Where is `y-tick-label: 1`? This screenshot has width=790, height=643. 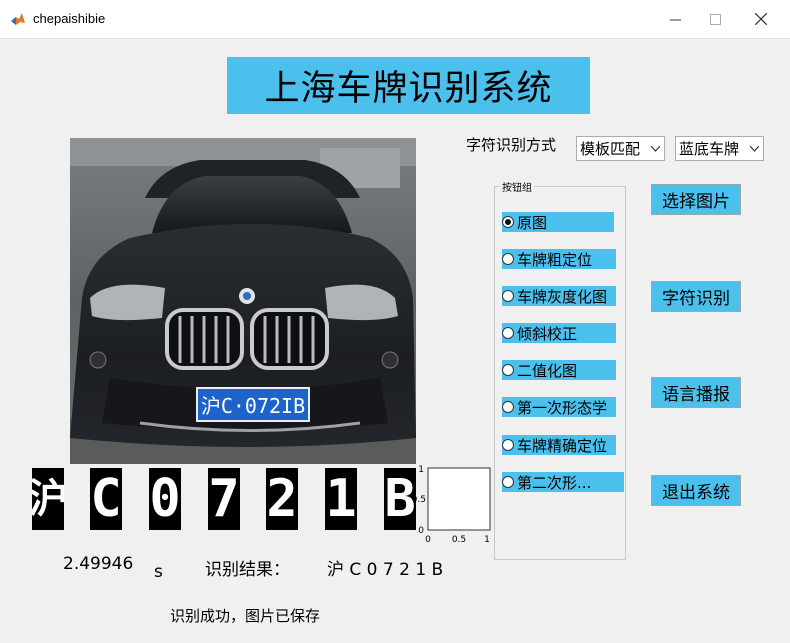
y-tick-label: 1 is located at coordinates (421, 470).